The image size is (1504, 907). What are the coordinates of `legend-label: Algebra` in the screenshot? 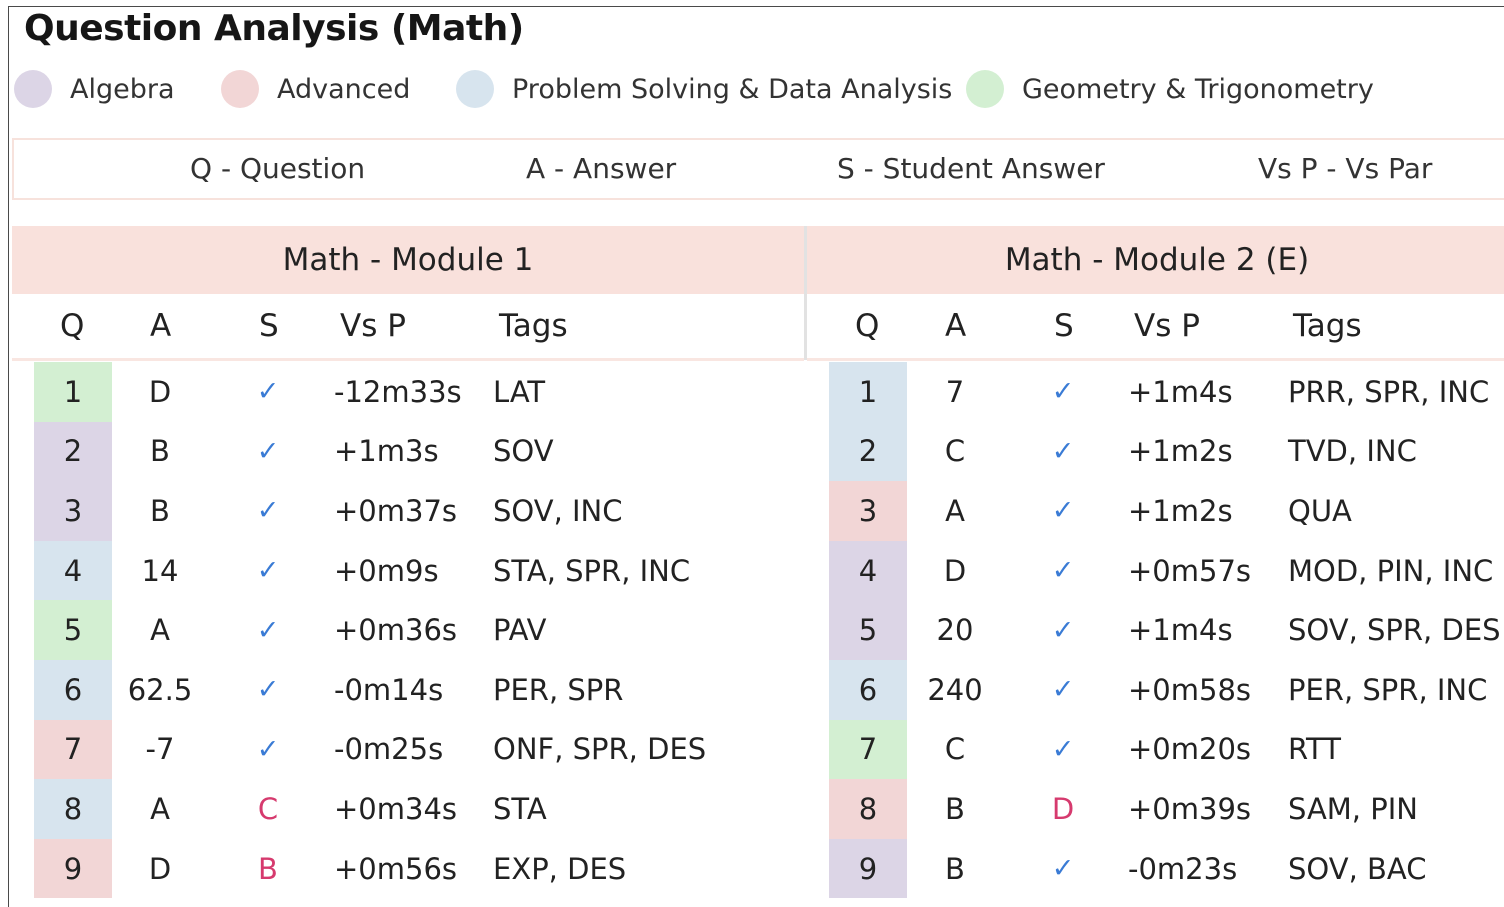 It's located at (122, 89).